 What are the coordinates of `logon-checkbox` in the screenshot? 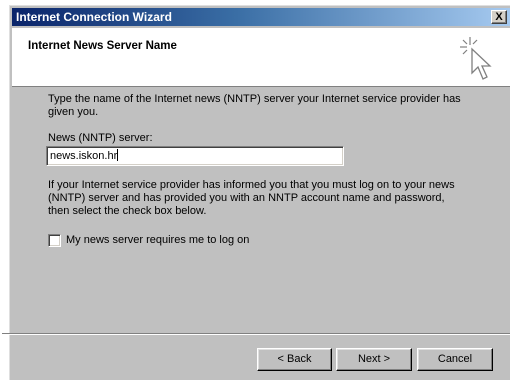 It's located at (54, 240).